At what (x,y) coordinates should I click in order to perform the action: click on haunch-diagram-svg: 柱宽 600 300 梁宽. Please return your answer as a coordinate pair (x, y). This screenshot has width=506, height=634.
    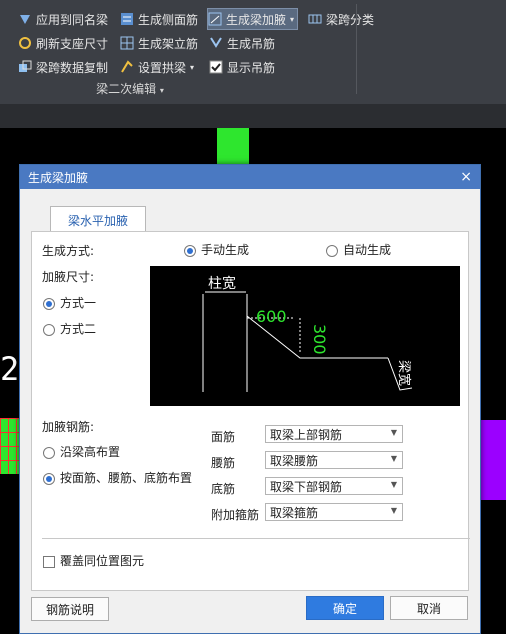
    Looking at the image, I should click on (307, 333).